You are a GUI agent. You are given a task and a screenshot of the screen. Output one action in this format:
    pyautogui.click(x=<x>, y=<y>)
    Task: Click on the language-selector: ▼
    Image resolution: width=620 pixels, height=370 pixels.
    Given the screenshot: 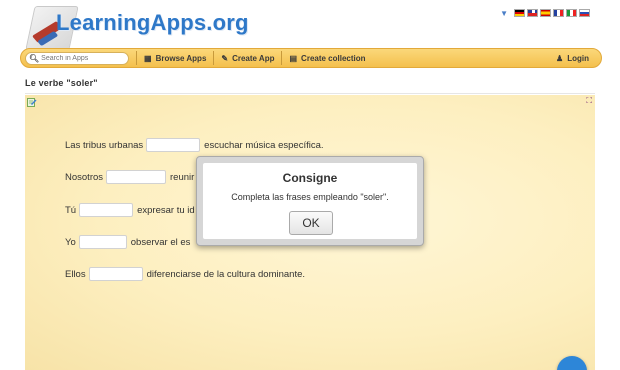 What is the action you would take?
    pyautogui.click(x=545, y=13)
    